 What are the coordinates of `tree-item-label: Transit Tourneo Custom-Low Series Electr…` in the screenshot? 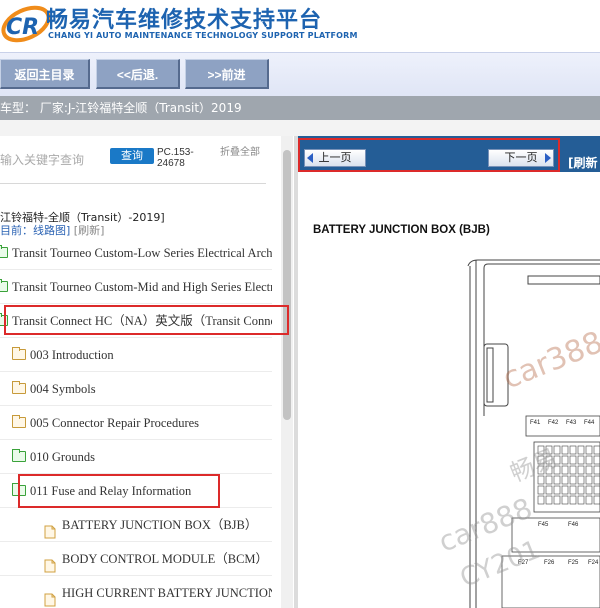 It's located at (142, 253).